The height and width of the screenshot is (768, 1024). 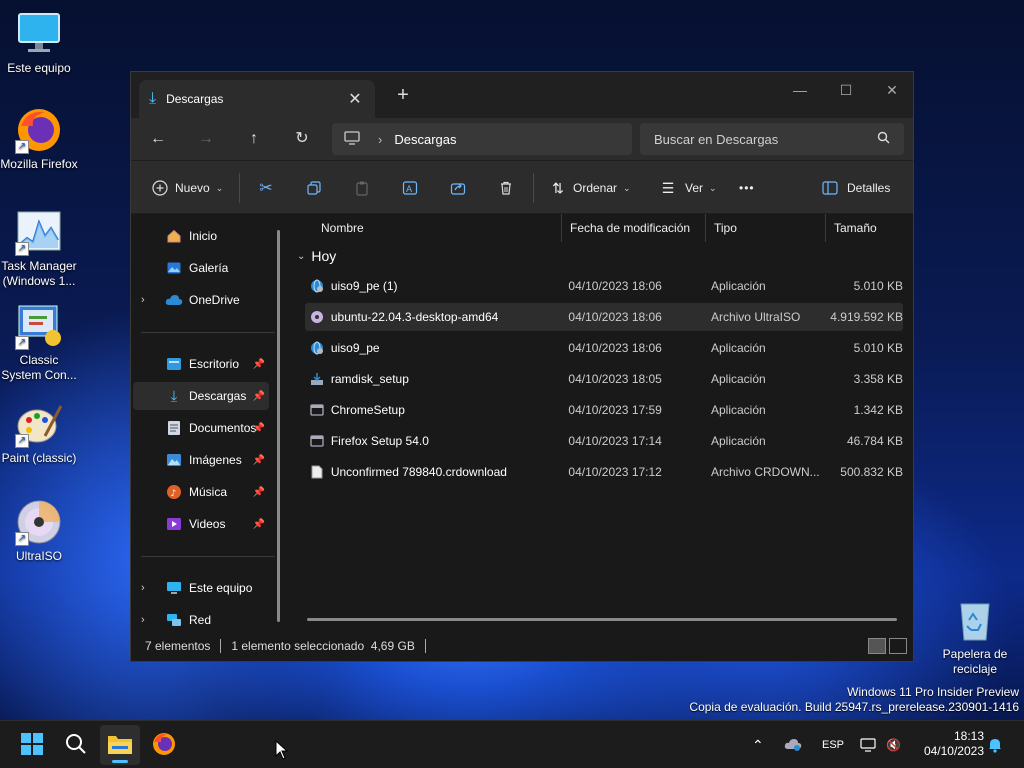 I want to click on maximize-button: ☐, so click(x=846, y=90).